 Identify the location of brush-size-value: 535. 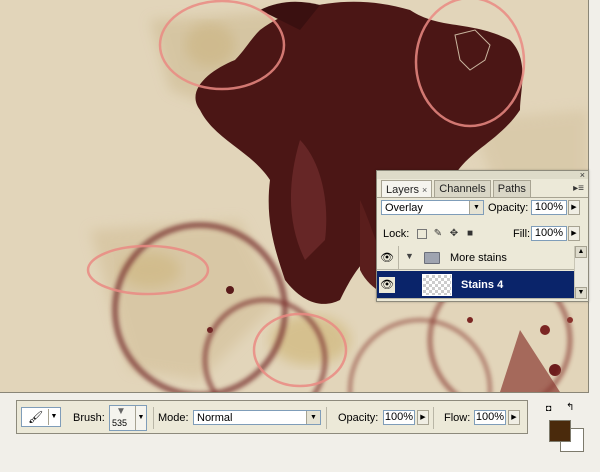
(120, 423).